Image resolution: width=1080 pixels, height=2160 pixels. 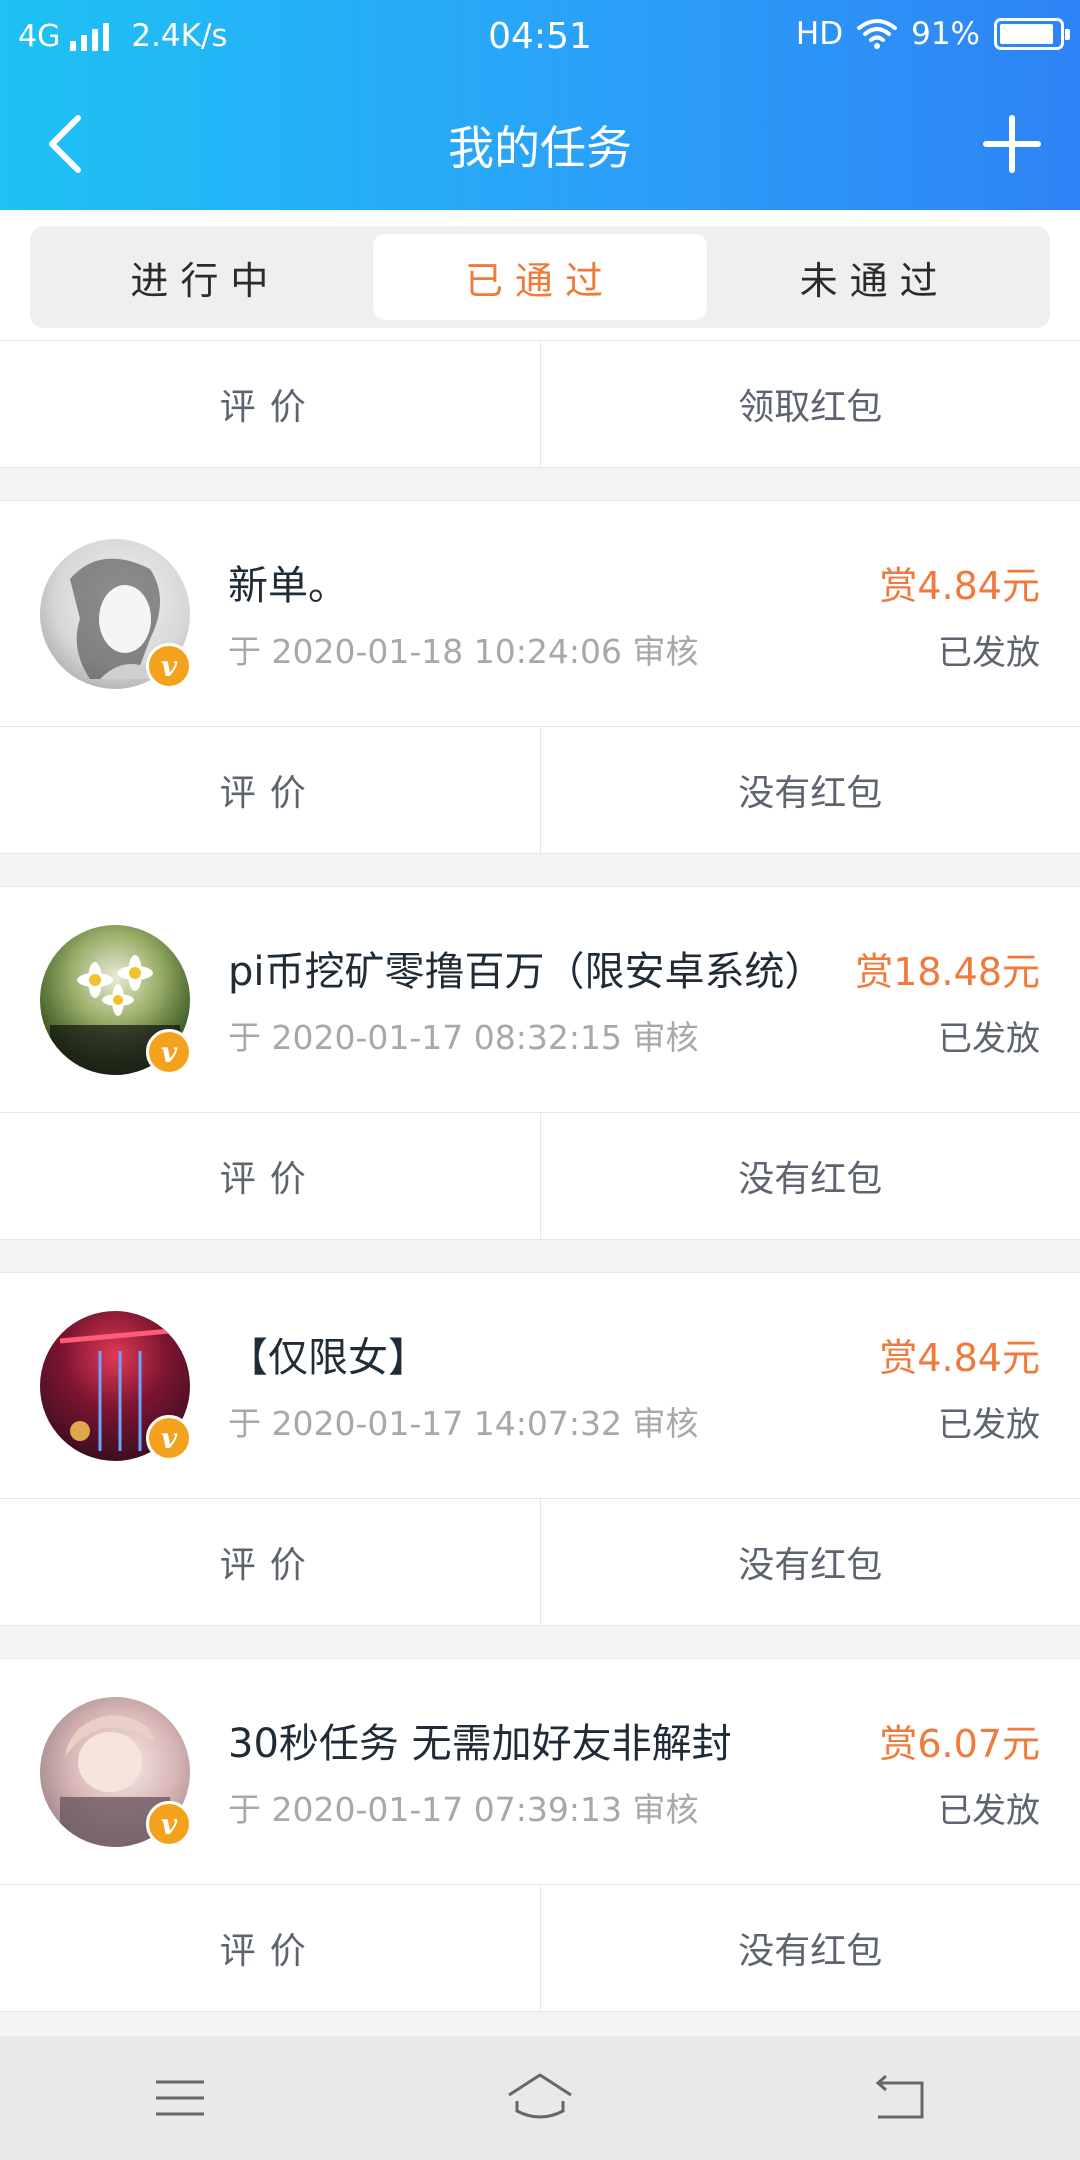 I want to click on task-review-date: 于 2020-01-17 07:39:13 审核, so click(x=463, y=1809).